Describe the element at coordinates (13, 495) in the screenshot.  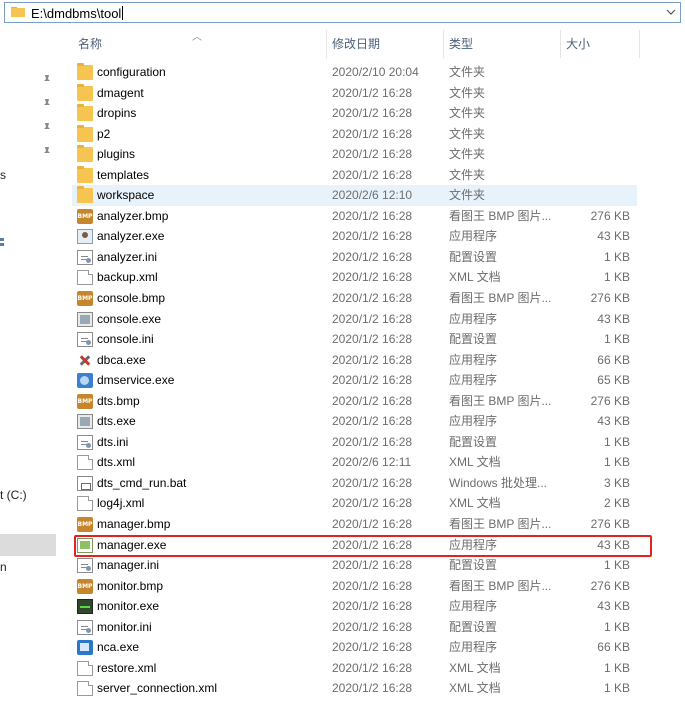
I see `nav-item-drive-c: t (C:)` at that location.